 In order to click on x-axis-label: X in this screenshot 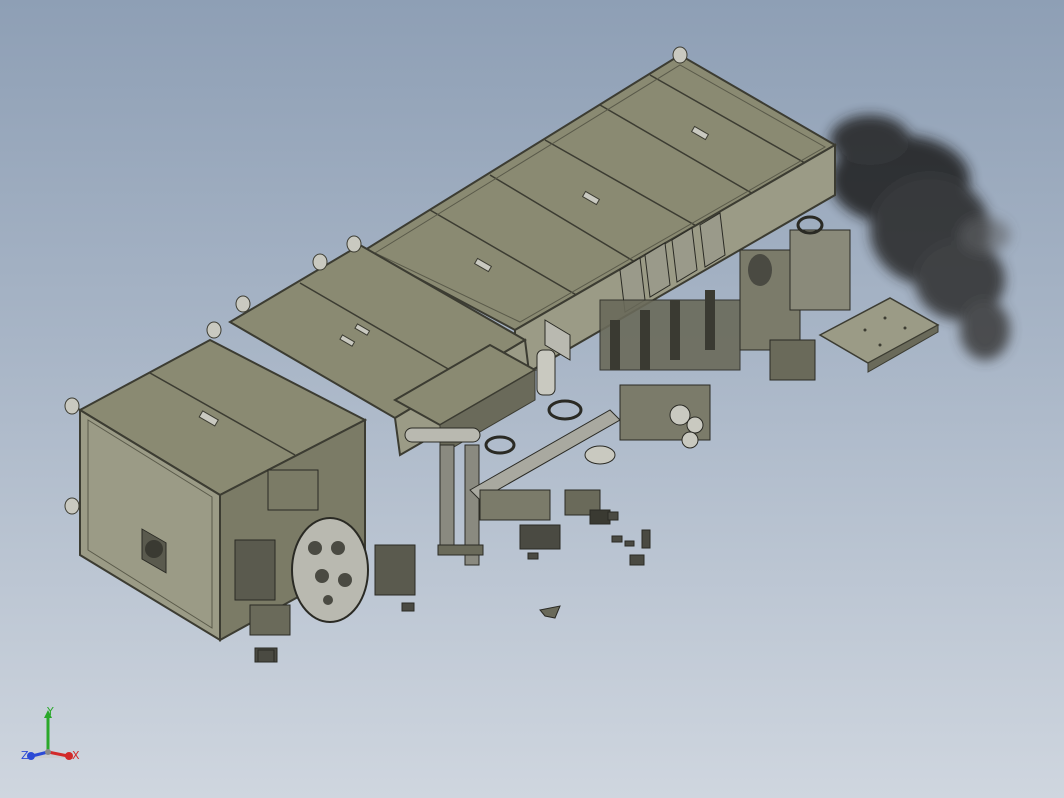, I will do `click(76, 755)`.